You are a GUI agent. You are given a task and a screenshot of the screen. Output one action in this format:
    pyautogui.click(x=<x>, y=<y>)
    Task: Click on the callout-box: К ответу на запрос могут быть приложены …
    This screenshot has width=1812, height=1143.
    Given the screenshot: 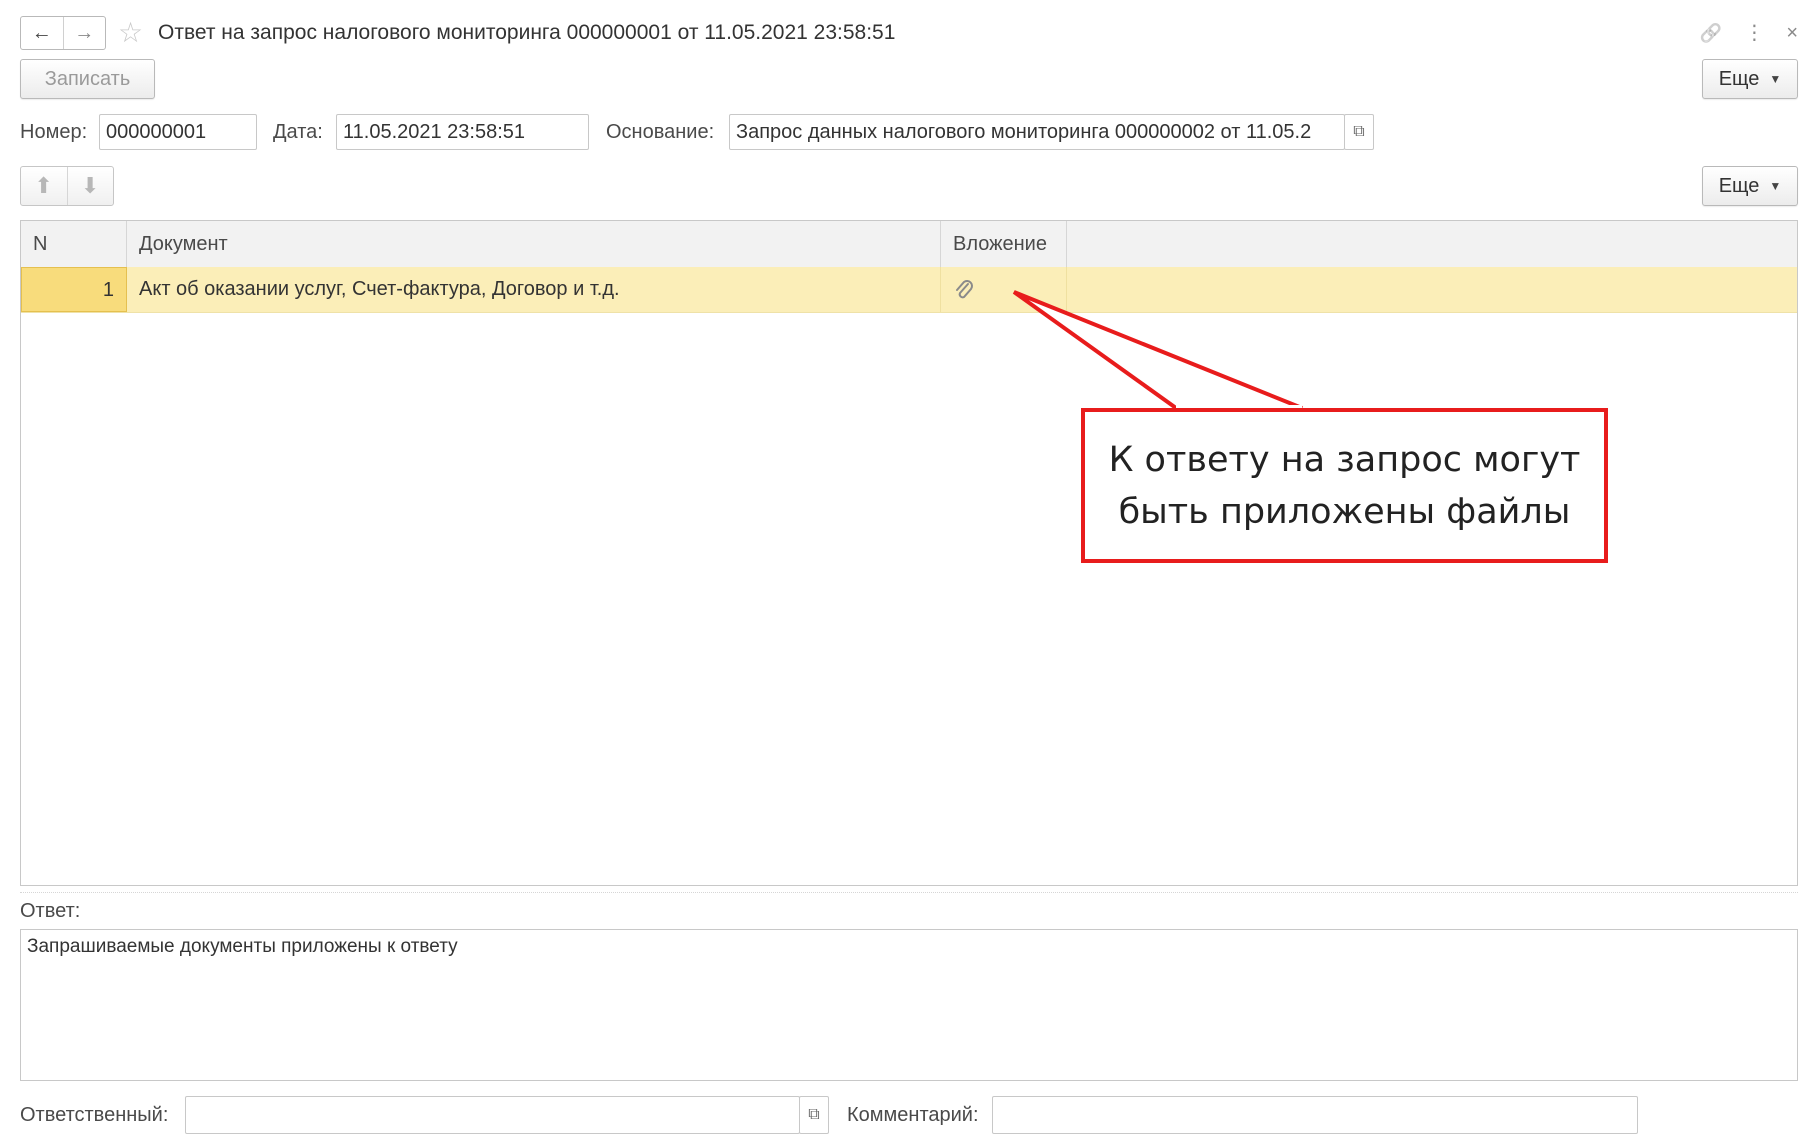 What is the action you would take?
    pyautogui.click(x=1344, y=485)
    